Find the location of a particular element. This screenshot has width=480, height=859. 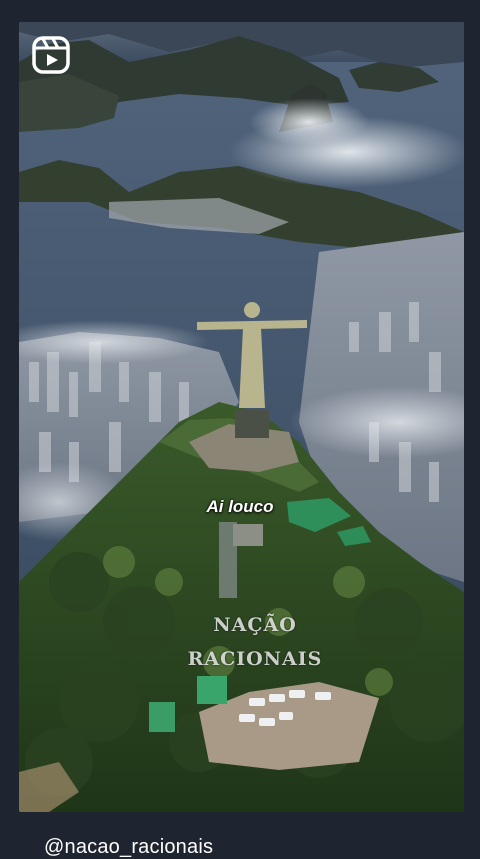

watermark-line-1: NAÇÃO is located at coordinates (255, 625).